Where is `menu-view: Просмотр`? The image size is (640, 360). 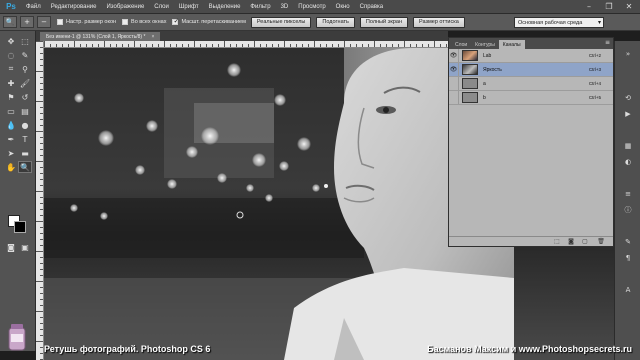
menu-view: Просмотр is located at coordinates (311, 7).